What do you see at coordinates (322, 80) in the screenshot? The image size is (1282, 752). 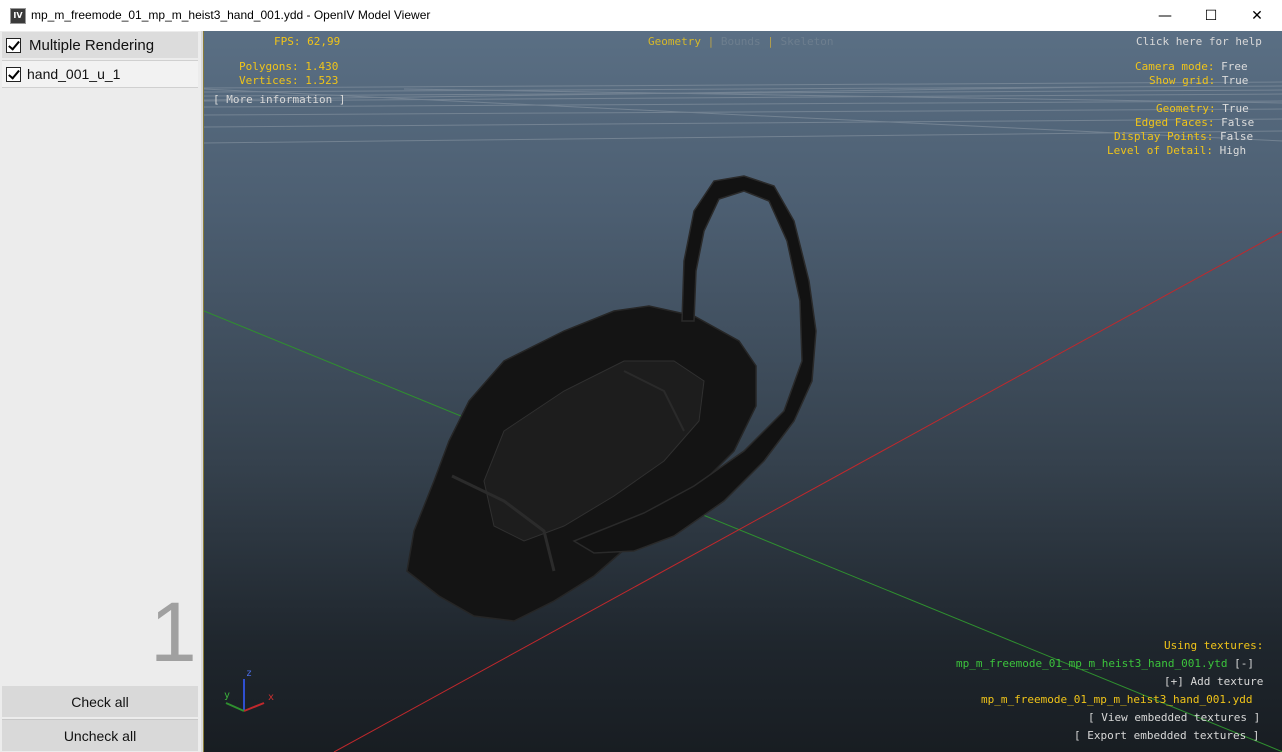 I see `vertices-value: 1.523` at bounding box center [322, 80].